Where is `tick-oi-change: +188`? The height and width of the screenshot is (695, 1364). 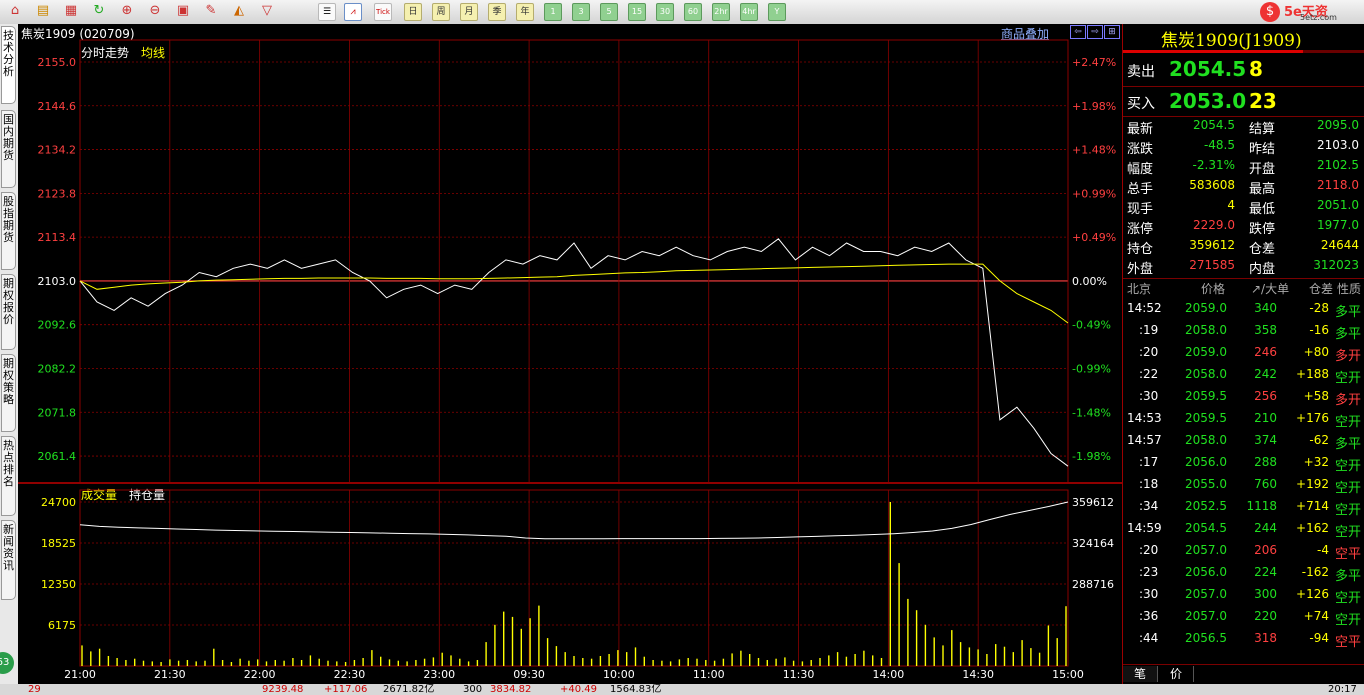 tick-oi-change: +188 is located at coordinates (1312, 374).